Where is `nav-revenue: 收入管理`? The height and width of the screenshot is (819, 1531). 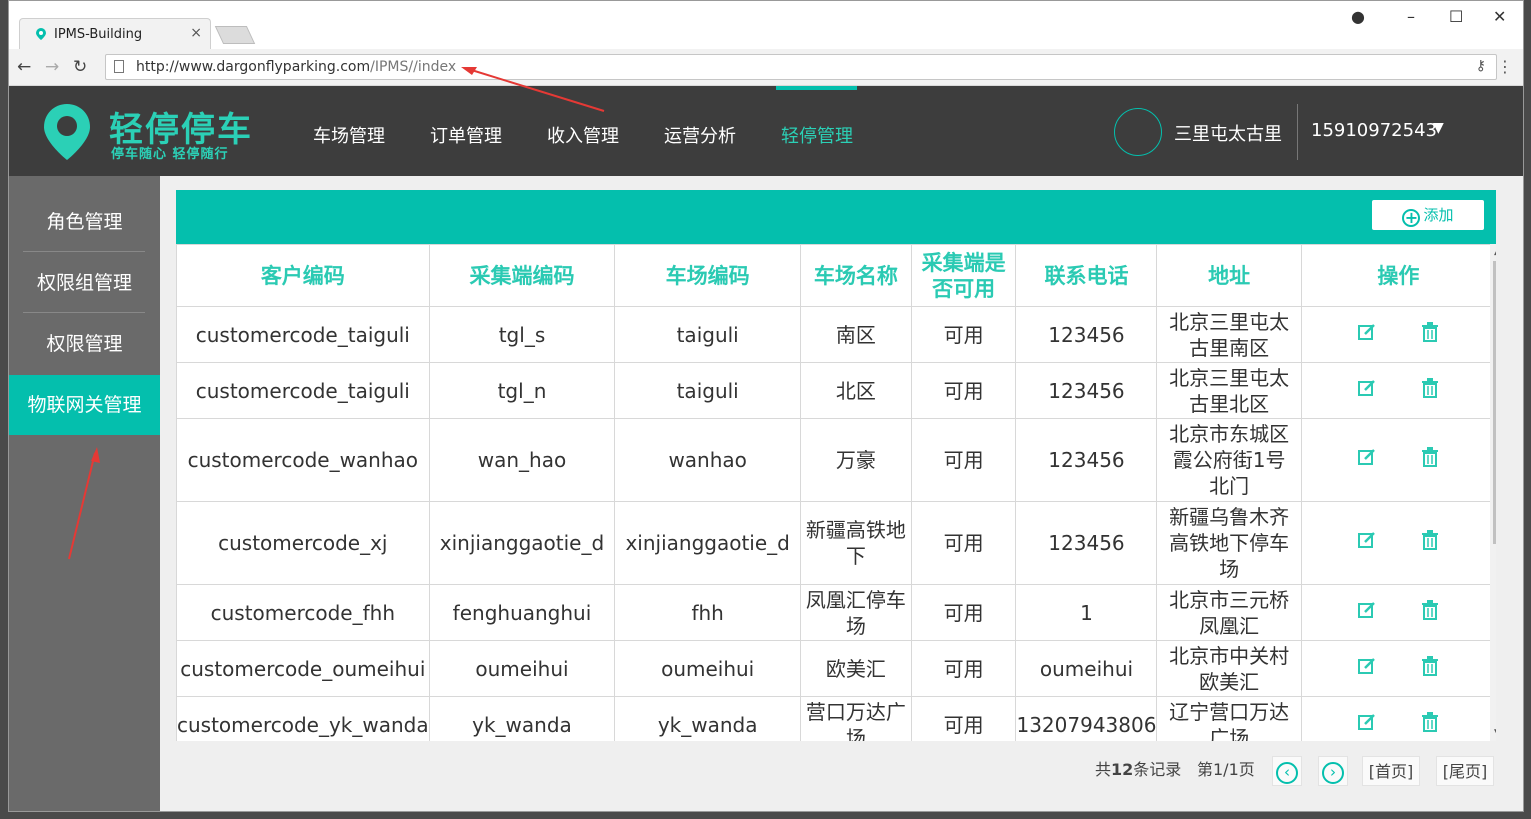 nav-revenue: 收入管理 is located at coordinates (583, 135).